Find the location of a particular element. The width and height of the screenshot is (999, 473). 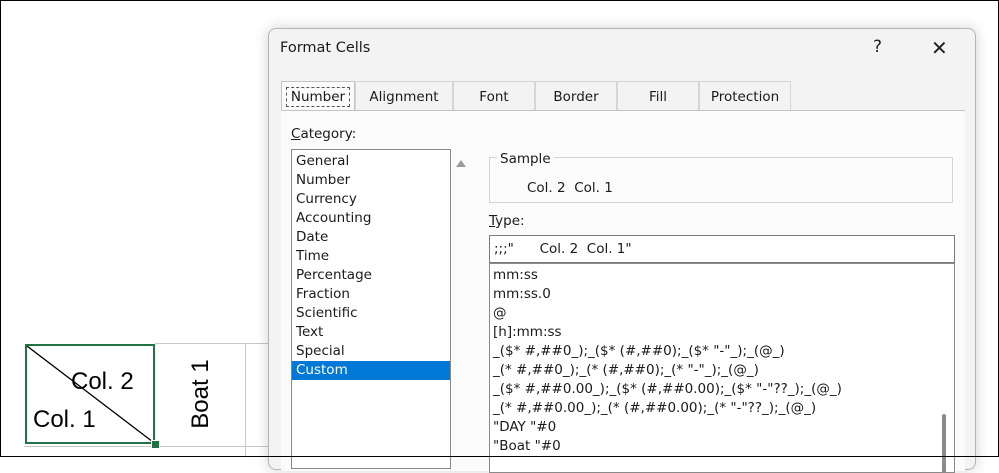

type-list-item: [h]:mm:ss is located at coordinates (526, 332).